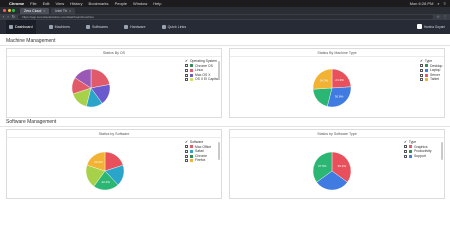 This screenshot has width=450, height=248. I want to click on nav-hardware: Hardware, so click(135, 27).